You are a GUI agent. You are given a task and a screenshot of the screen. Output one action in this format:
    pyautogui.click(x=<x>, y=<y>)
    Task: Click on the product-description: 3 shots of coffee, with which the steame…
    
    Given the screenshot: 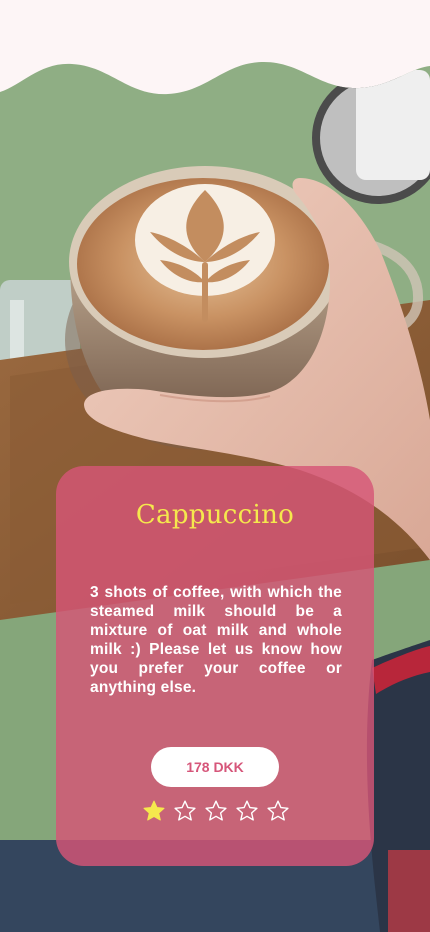 What is the action you would take?
    pyautogui.click(x=216, y=640)
    